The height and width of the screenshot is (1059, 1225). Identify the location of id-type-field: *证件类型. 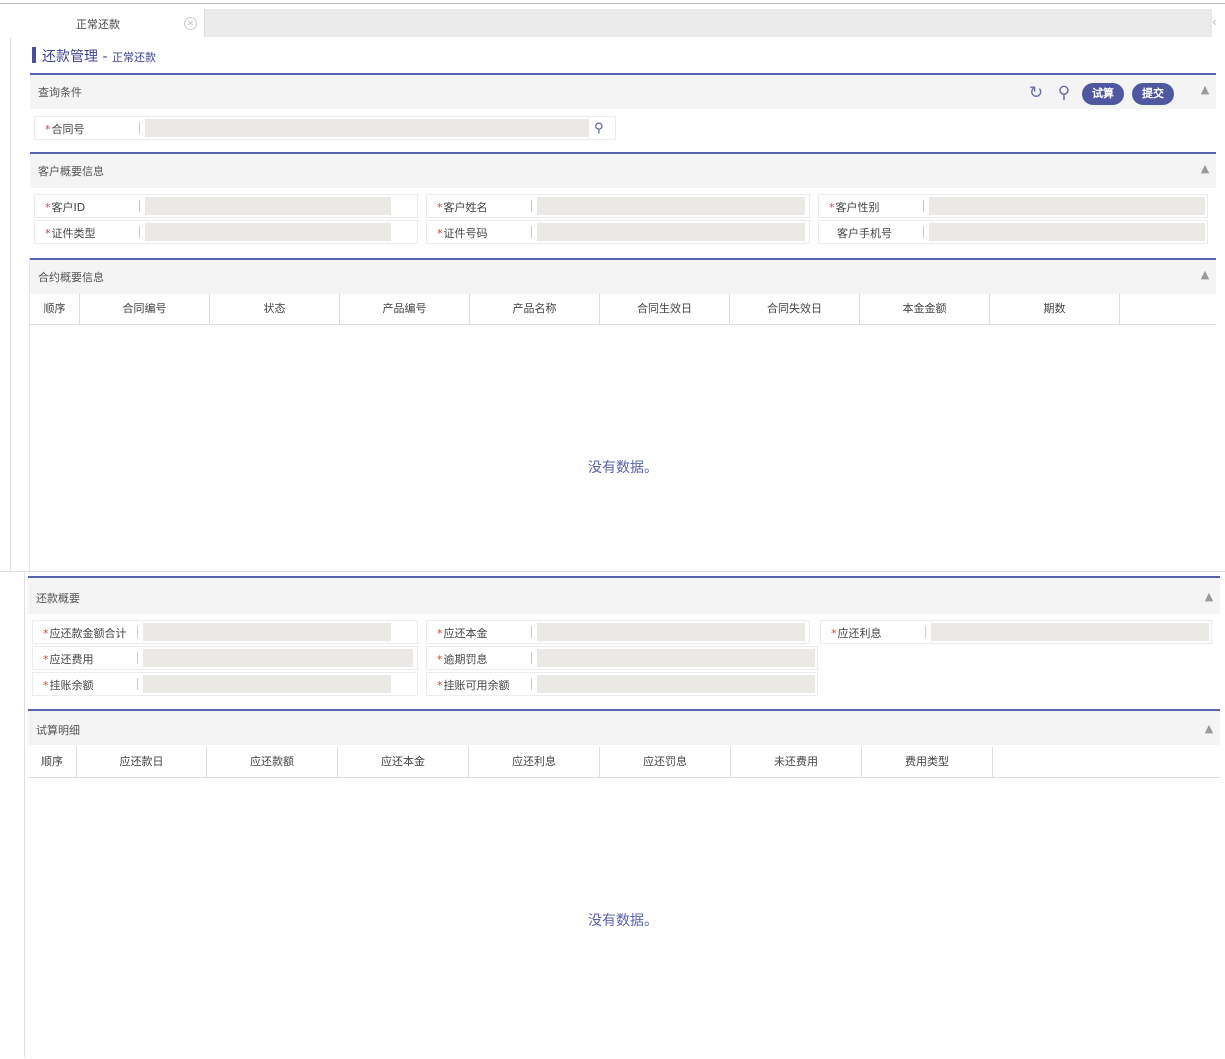
(226, 232).